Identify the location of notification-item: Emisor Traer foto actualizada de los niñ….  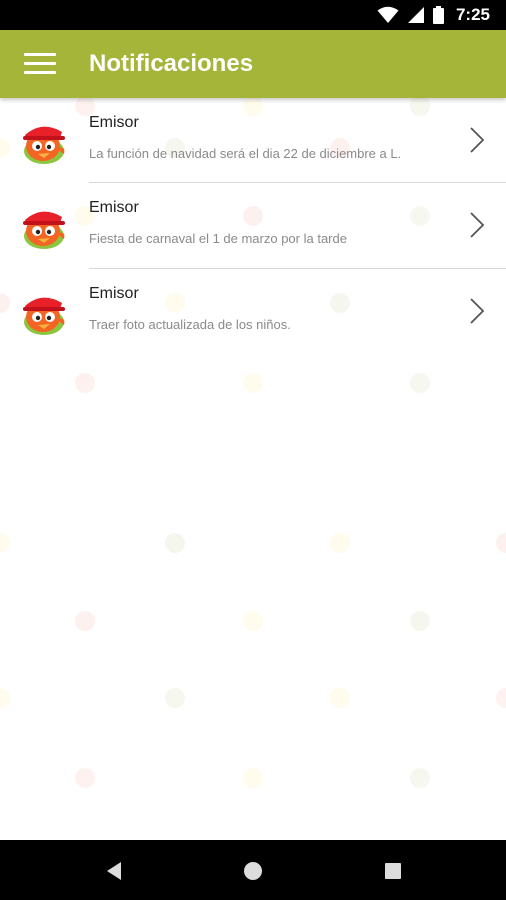
(253, 312).